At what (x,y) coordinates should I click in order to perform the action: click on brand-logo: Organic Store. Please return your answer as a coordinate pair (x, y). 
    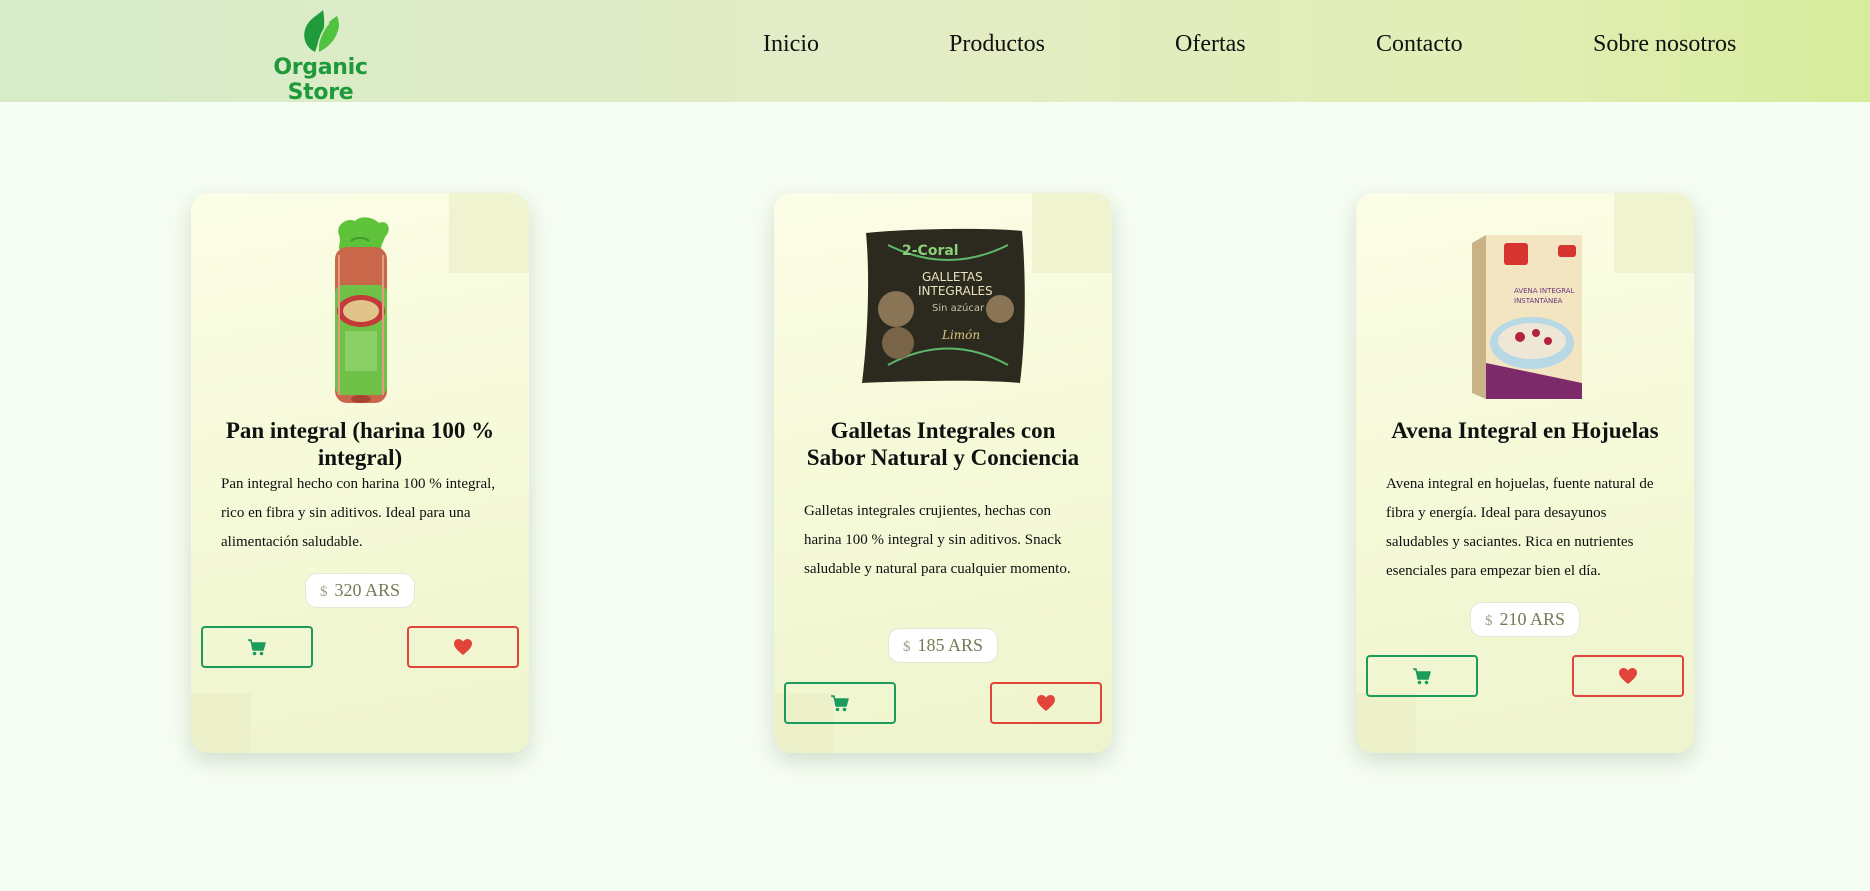
    Looking at the image, I should click on (320, 56).